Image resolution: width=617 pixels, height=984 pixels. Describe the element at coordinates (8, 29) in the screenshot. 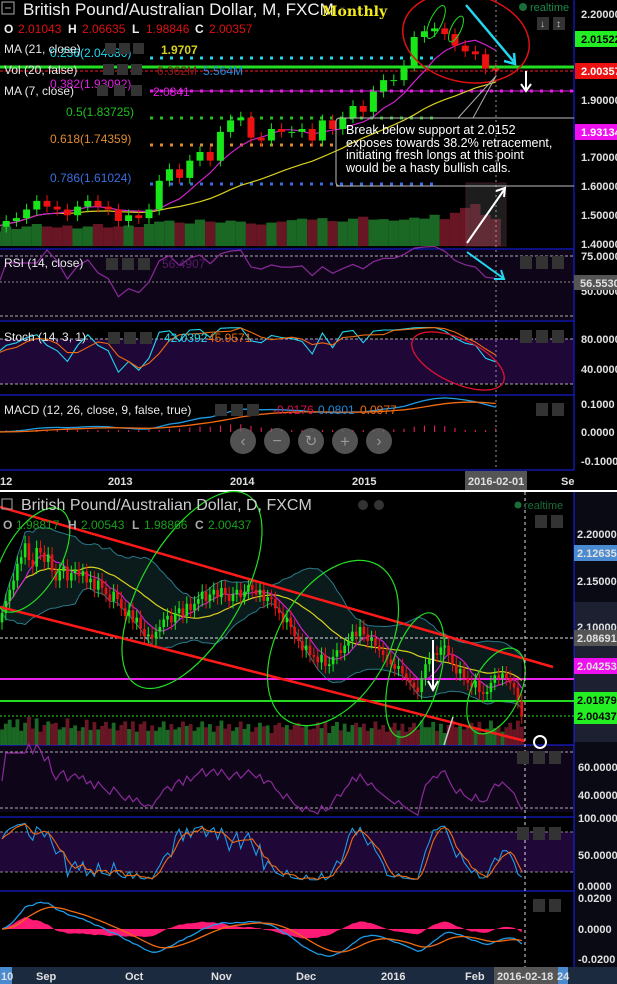

I see `open-label: O` at that location.